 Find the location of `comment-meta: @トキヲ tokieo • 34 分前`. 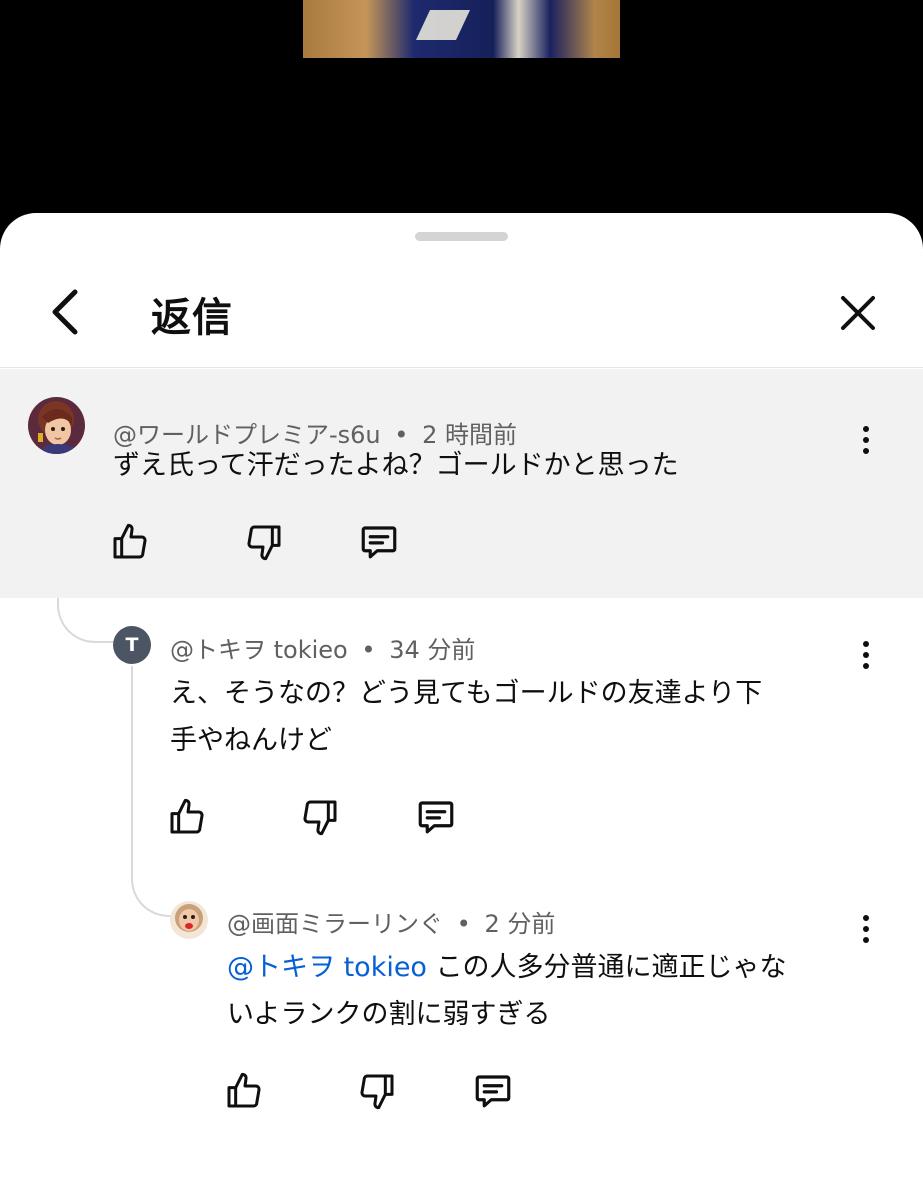

comment-meta: @トキヲ tokieo • 34 分前 is located at coordinates (322, 647).